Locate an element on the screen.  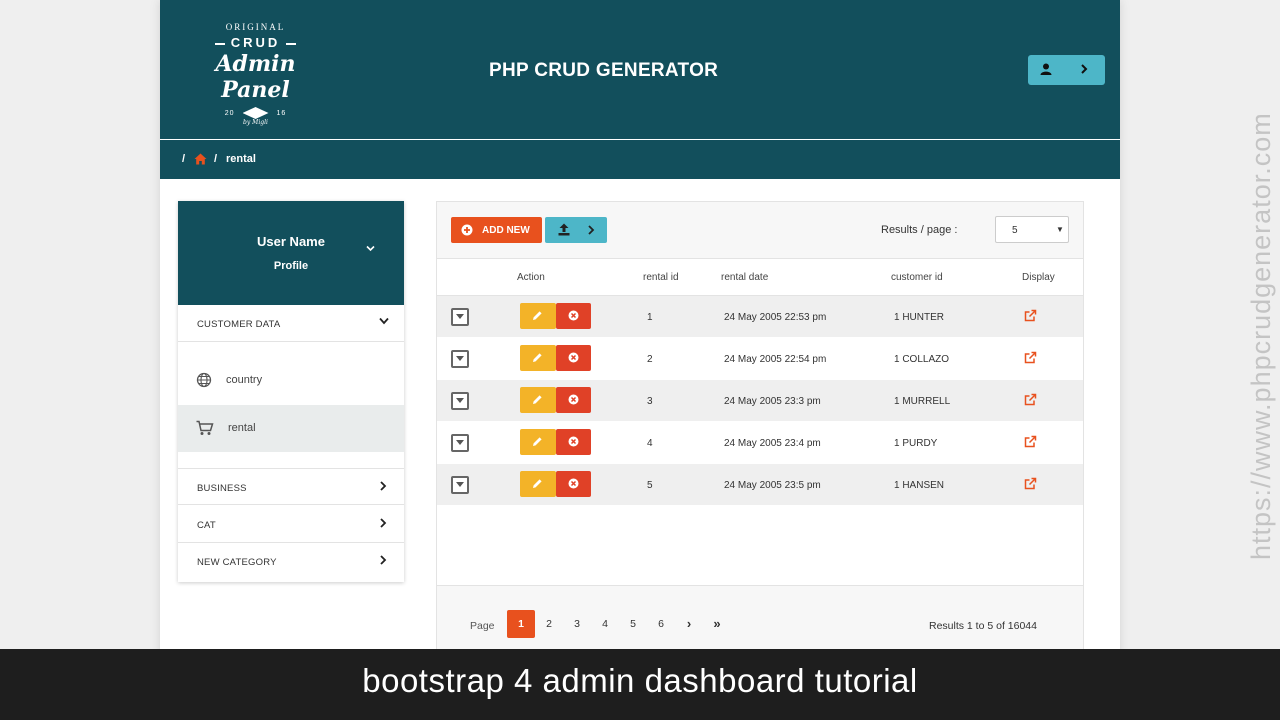
sidebar-item-label: country is located at coordinates (244, 380).